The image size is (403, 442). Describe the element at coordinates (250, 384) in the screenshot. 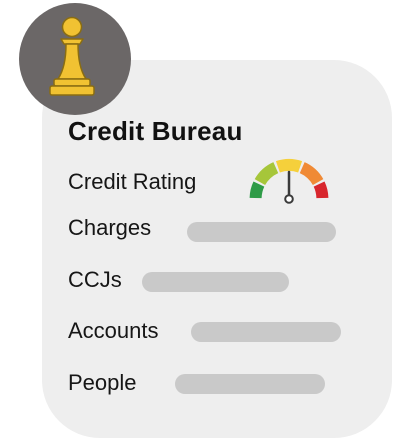

I see `people-bar` at that location.